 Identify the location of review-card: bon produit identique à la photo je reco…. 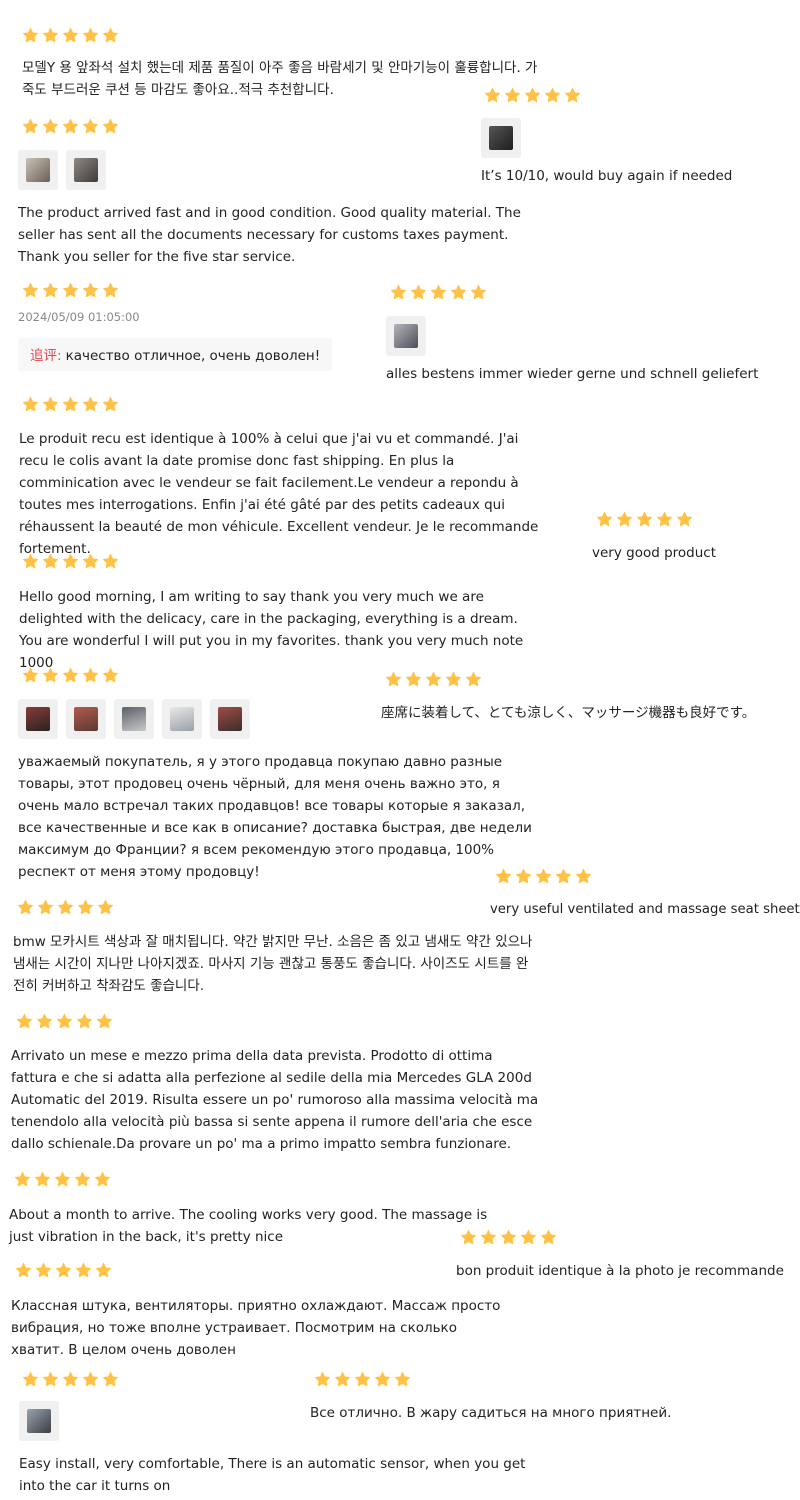
(621, 1254).